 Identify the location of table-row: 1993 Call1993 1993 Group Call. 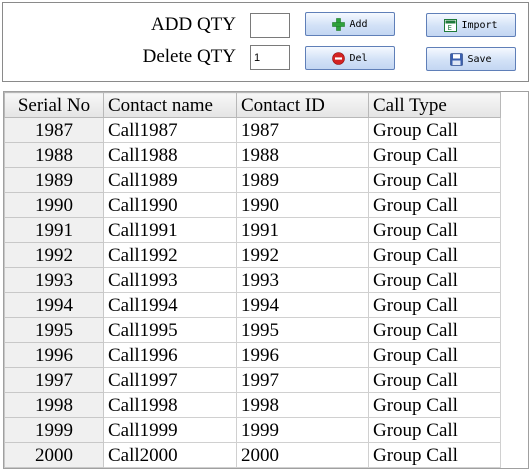
(252, 280).